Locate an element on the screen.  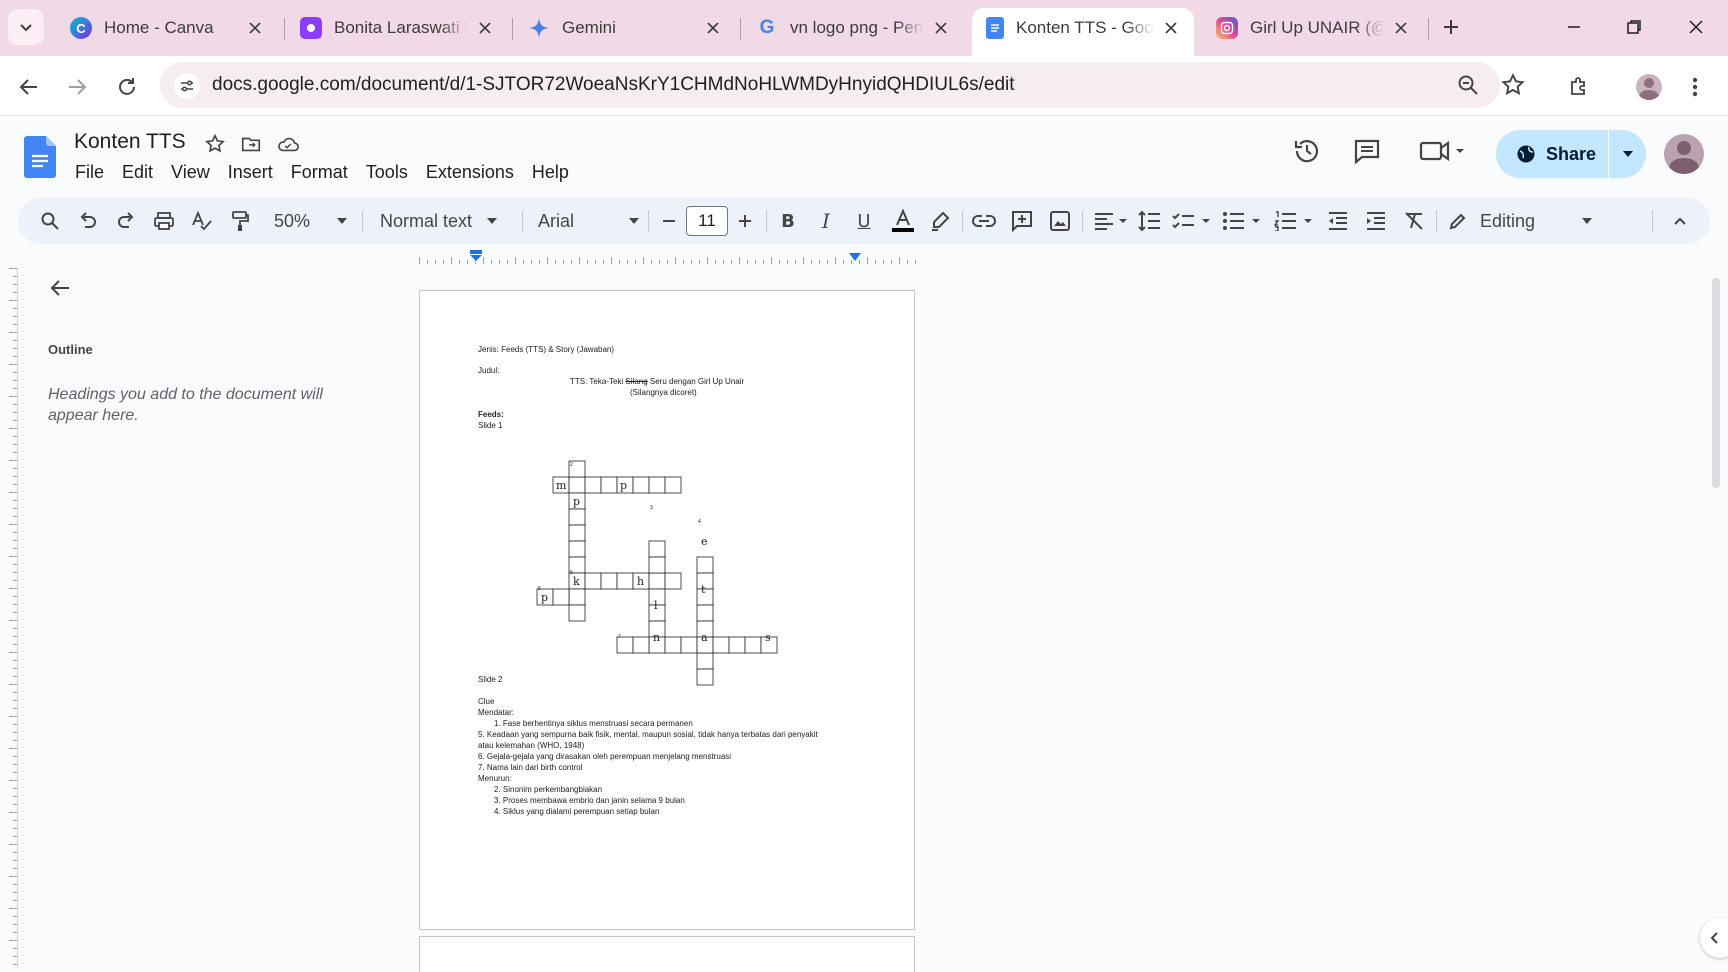
move-folder-icon is located at coordinates (251, 146).